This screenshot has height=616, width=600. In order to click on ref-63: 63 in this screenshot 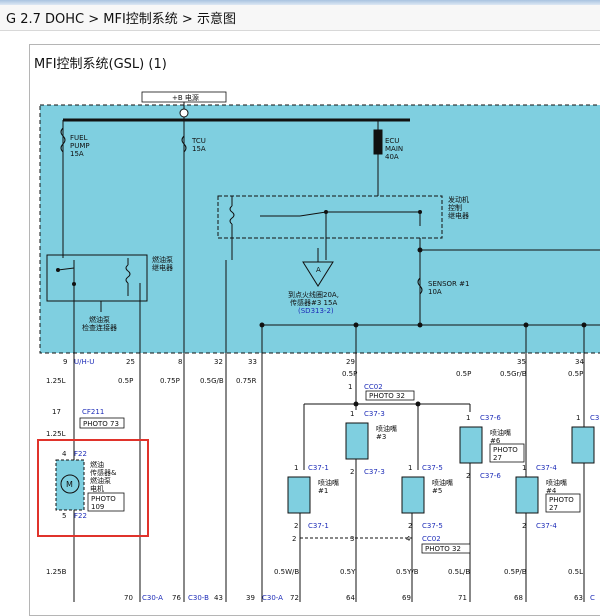, I will do `click(578, 598)`.